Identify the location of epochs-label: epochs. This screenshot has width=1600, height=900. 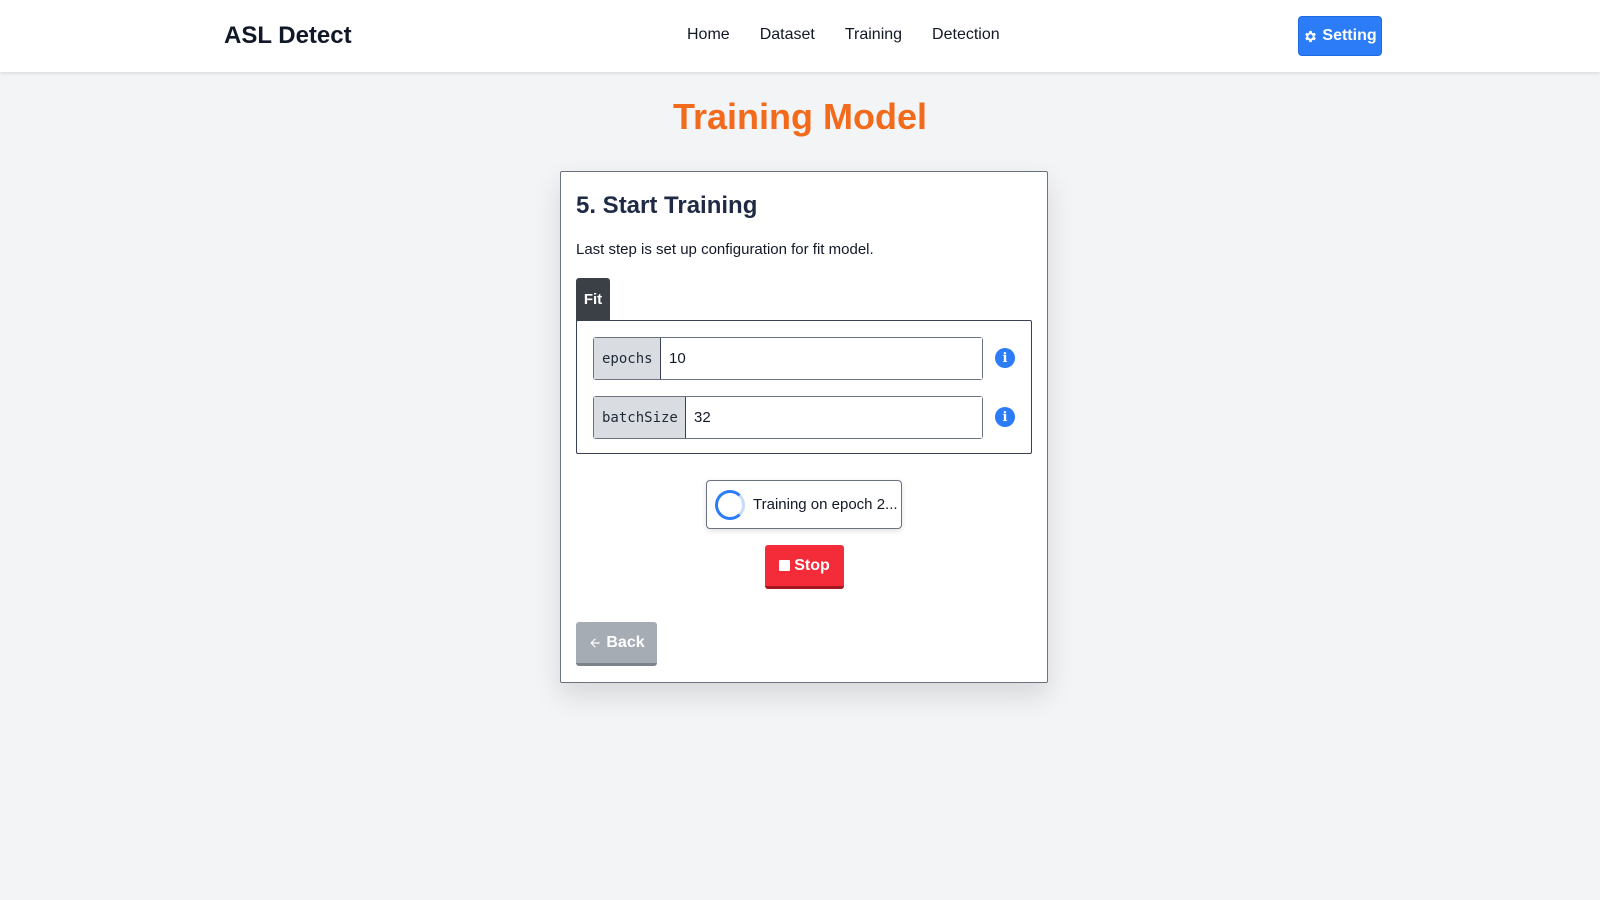
(627, 358).